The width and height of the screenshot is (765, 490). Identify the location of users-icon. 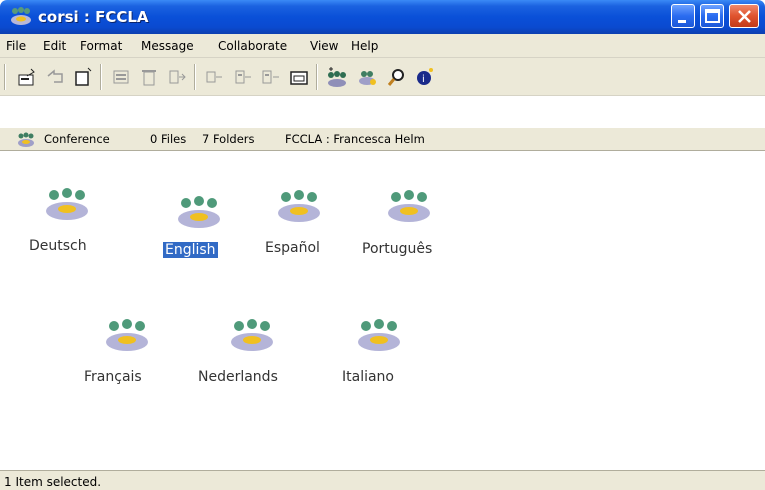
(367, 77).